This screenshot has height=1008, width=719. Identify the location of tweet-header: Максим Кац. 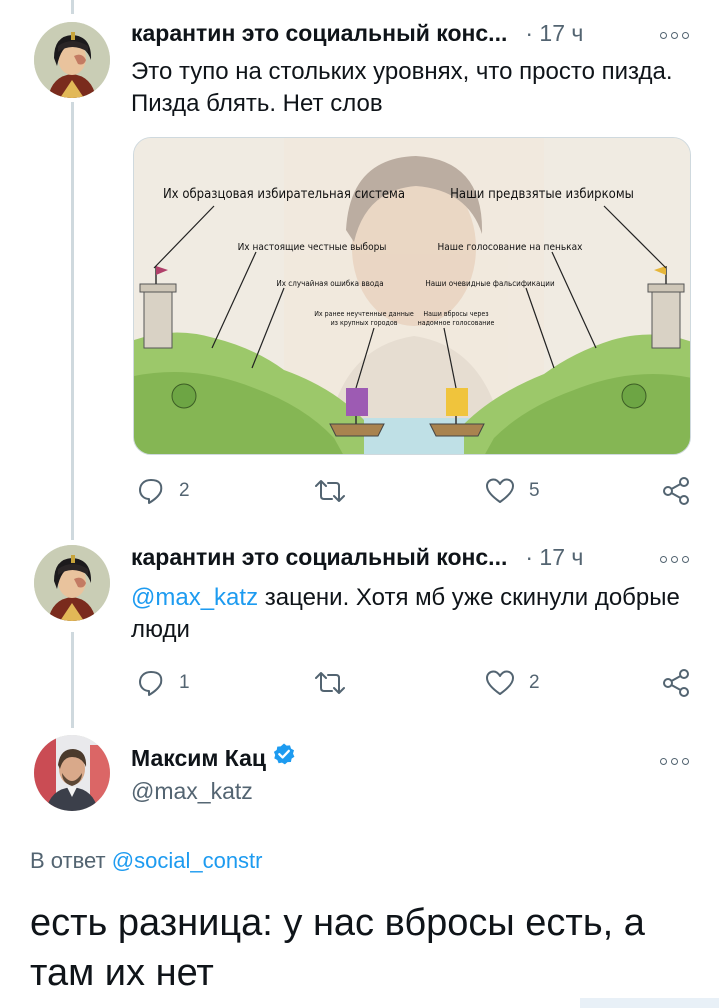
(213, 757).